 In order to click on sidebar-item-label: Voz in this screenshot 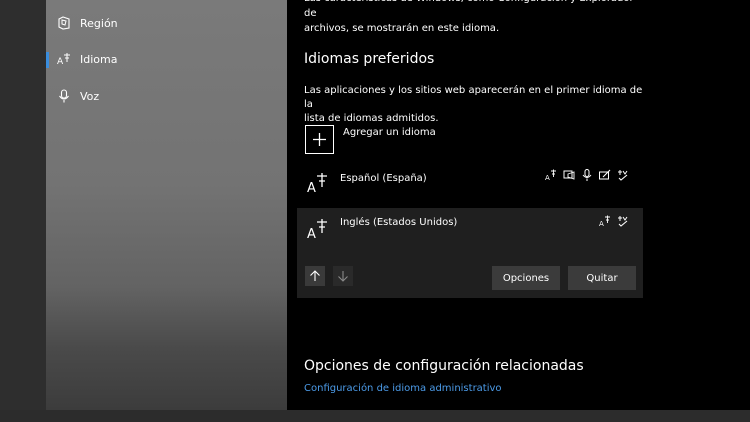, I will do `click(90, 96)`.